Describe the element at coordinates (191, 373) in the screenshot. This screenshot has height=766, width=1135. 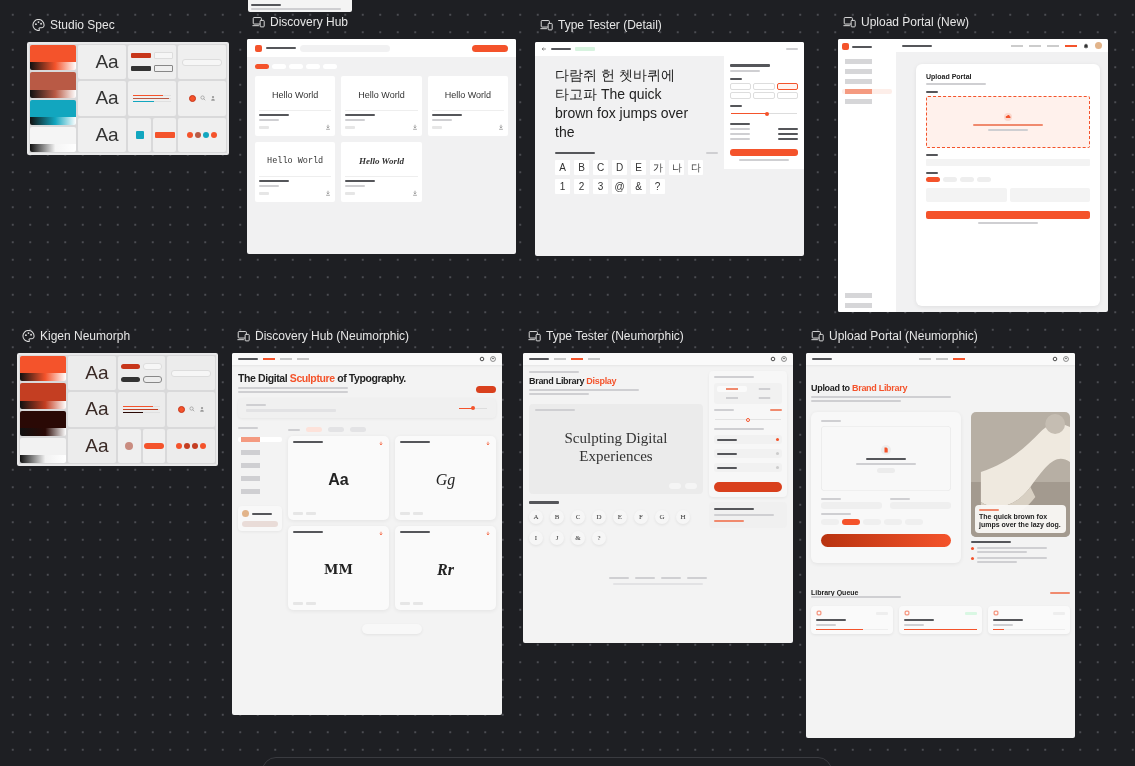
I see `search-field` at that location.